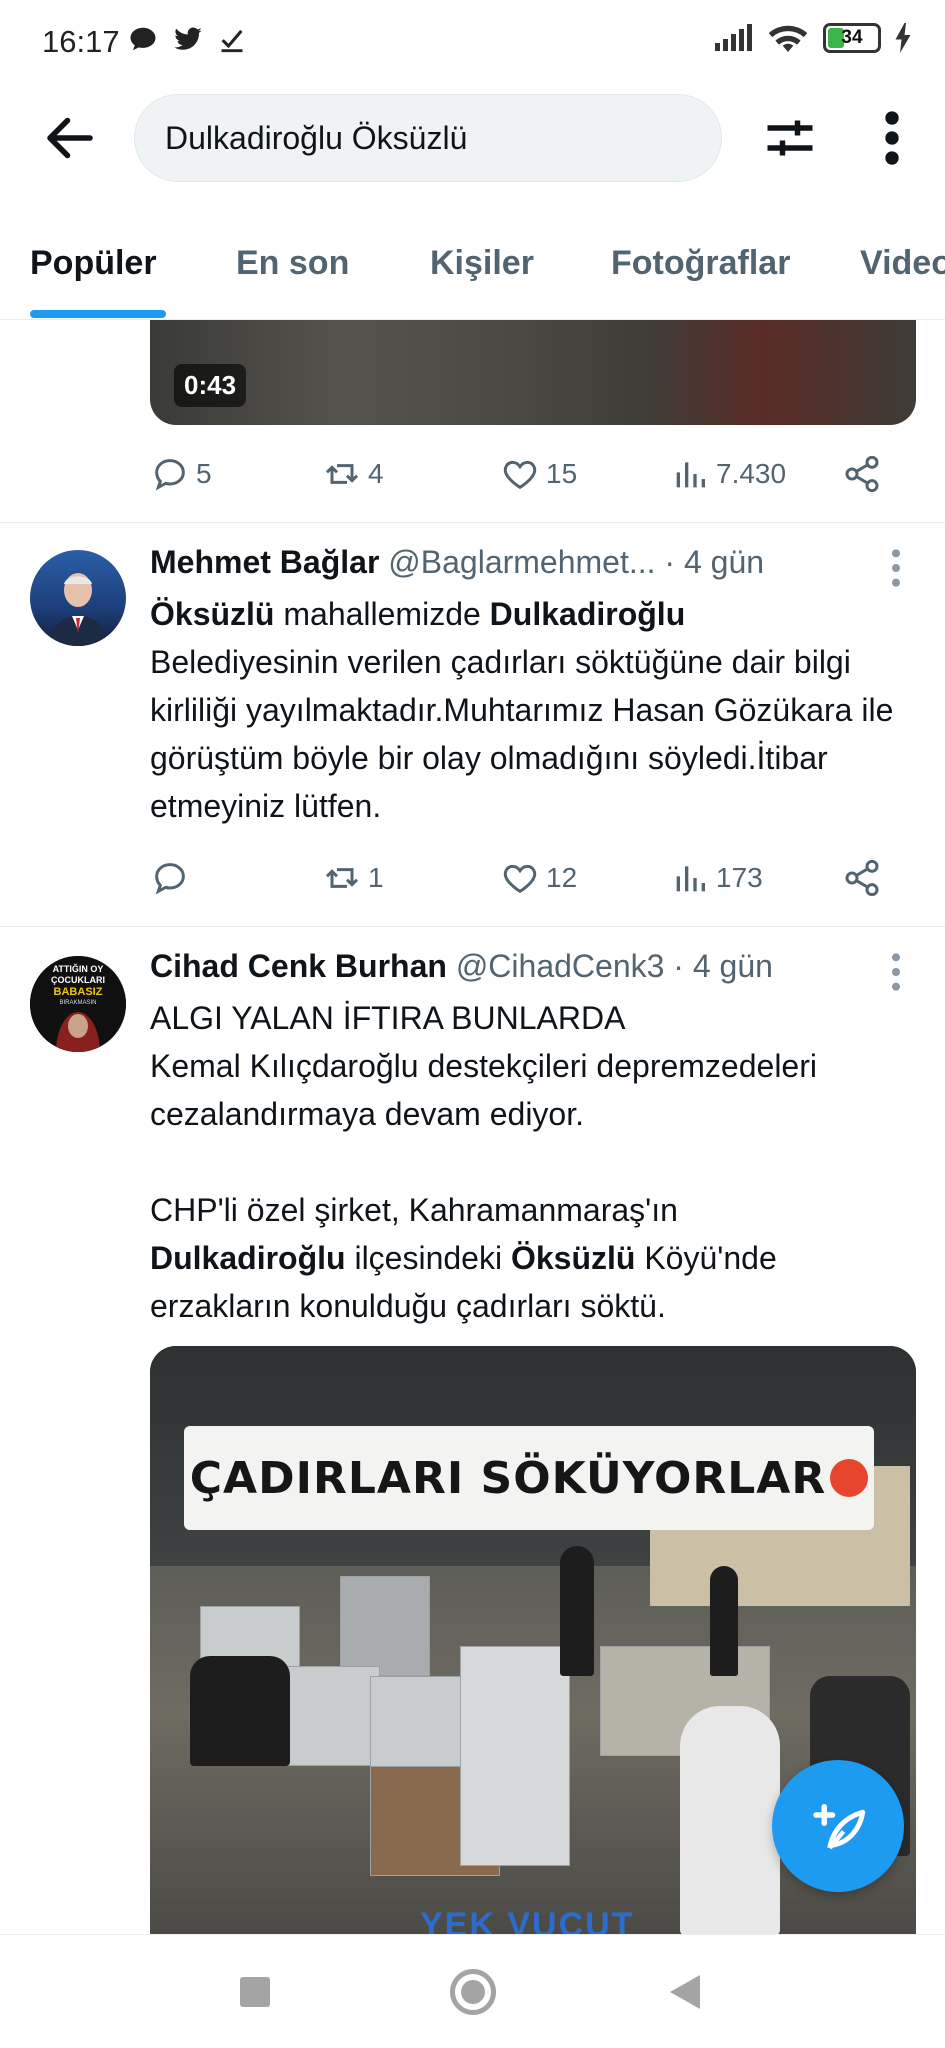 The image size is (945, 2048). I want to click on search-header: Dulkadiroğlu Öksüzlü, so click(472, 138).